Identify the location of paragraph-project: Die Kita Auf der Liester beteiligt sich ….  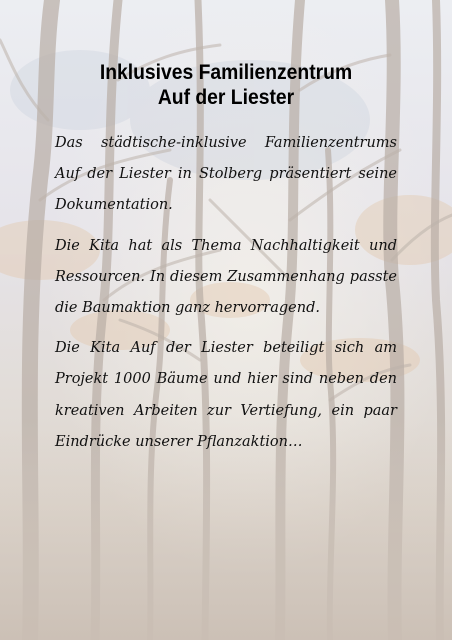
(226, 395).